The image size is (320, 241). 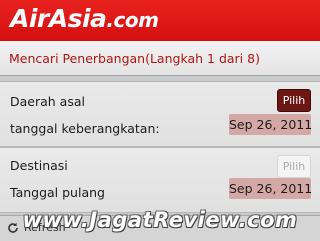 What do you see at coordinates (134, 58) in the screenshot?
I see `page-title: Mencari Penerbangan(Langkah 1 dari 8)` at bounding box center [134, 58].